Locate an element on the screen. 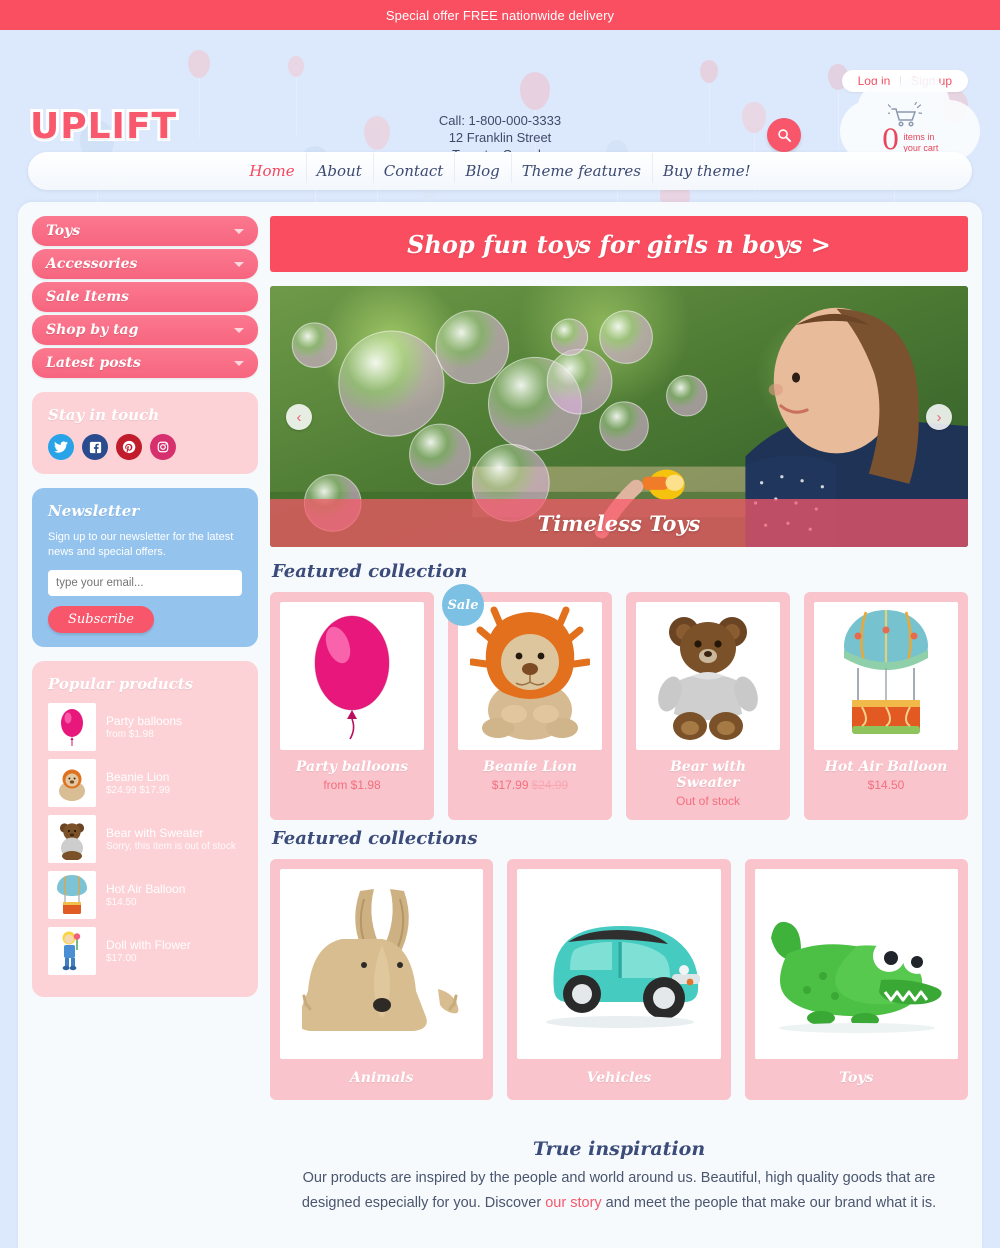  sidebar-item-accessories: Accessories is located at coordinates (145, 264).